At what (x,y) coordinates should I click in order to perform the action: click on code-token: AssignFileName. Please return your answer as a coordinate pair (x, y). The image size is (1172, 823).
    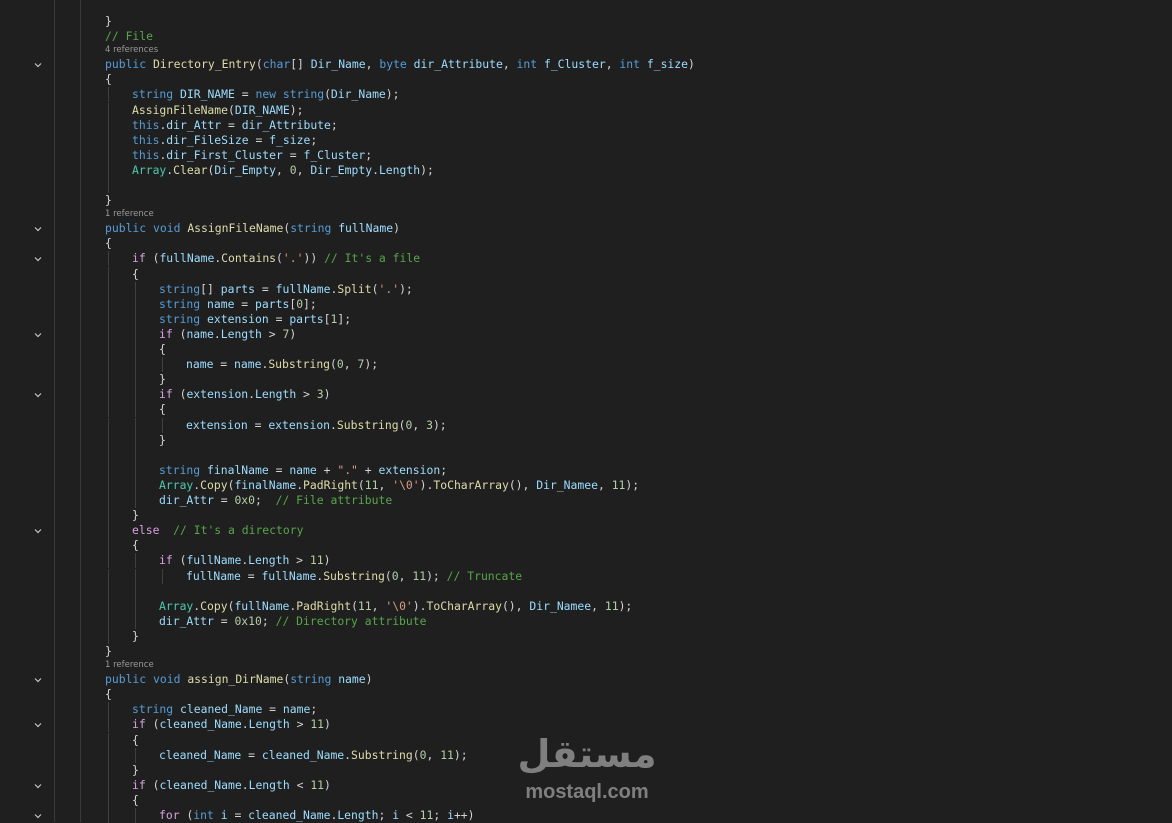
    Looking at the image, I should click on (180, 109).